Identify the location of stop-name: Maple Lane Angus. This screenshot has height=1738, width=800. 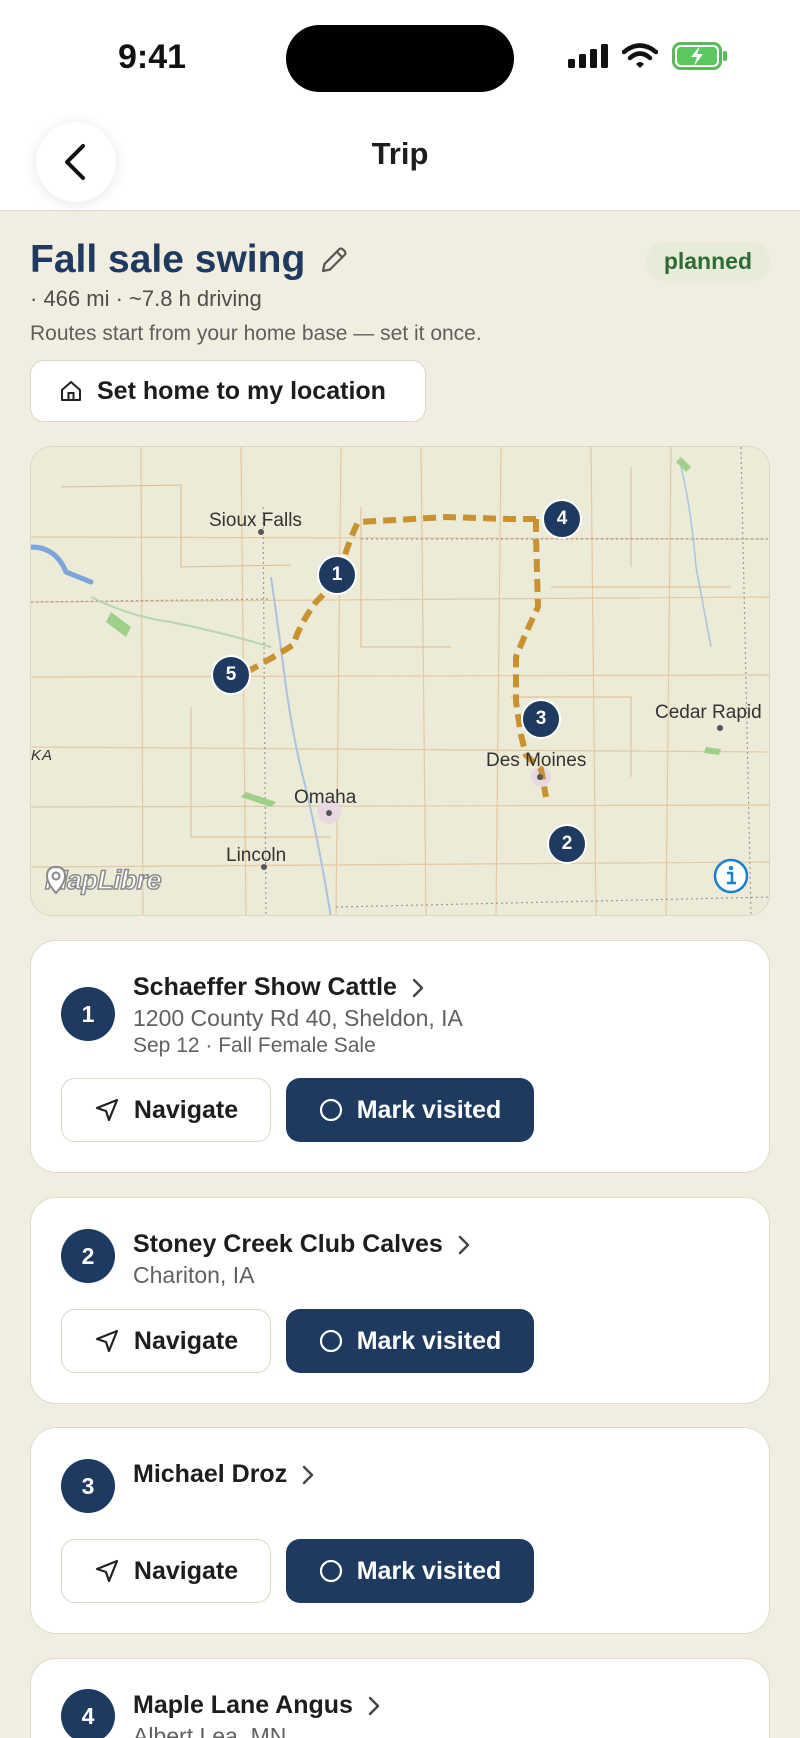
(257, 1705).